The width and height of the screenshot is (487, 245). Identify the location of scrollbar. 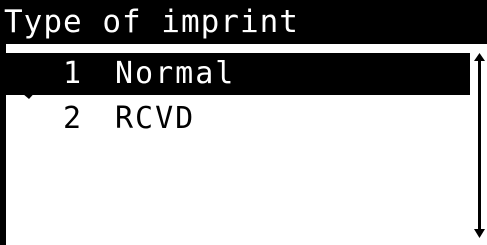
(479, 149).